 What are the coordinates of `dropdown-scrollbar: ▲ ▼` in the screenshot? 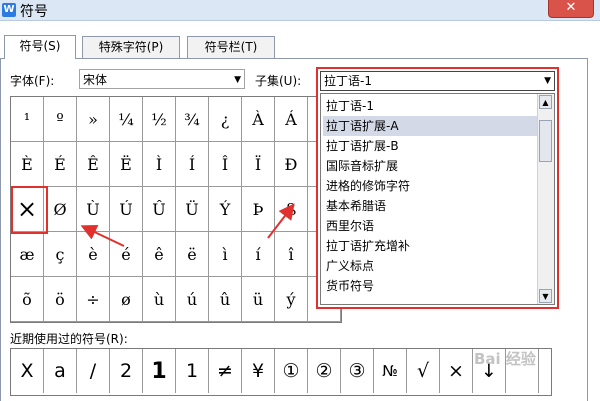 It's located at (545, 199).